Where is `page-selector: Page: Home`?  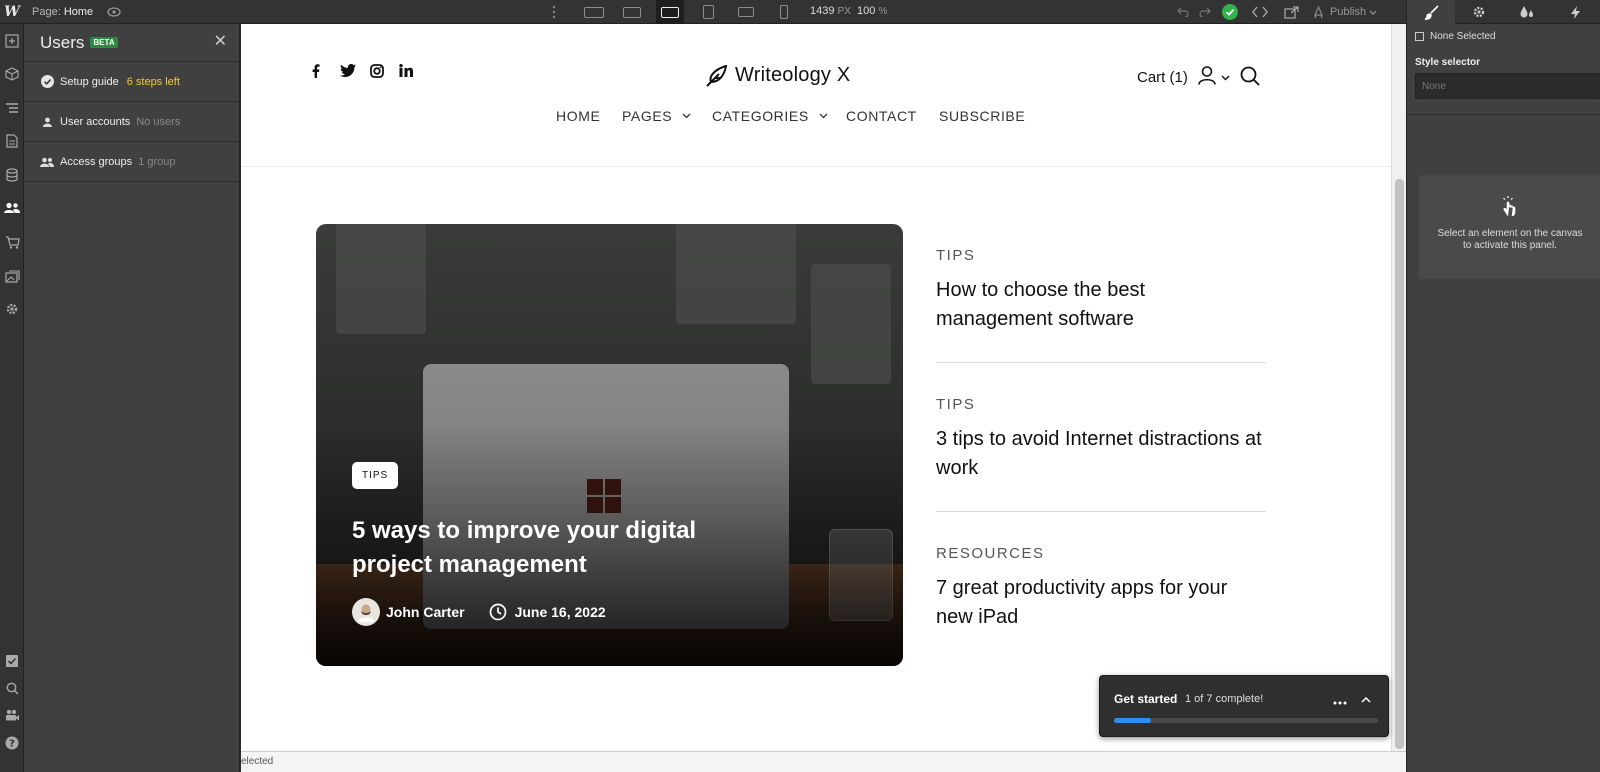
page-selector: Page: Home is located at coordinates (62, 12).